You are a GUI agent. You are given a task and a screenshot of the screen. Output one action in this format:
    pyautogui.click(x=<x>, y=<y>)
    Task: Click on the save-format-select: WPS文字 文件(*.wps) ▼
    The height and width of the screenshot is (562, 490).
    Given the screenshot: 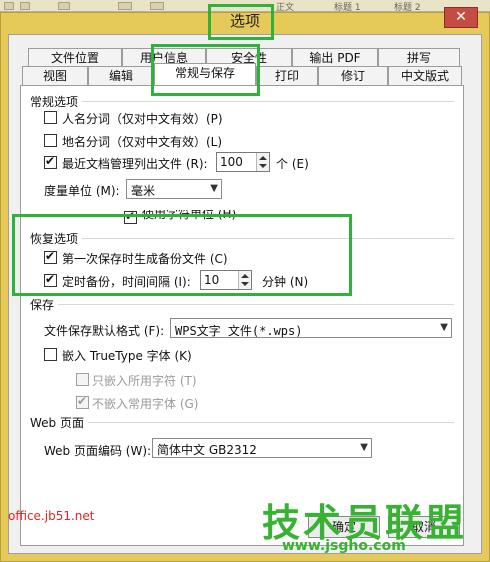 What is the action you would take?
    pyautogui.click(x=311, y=328)
    